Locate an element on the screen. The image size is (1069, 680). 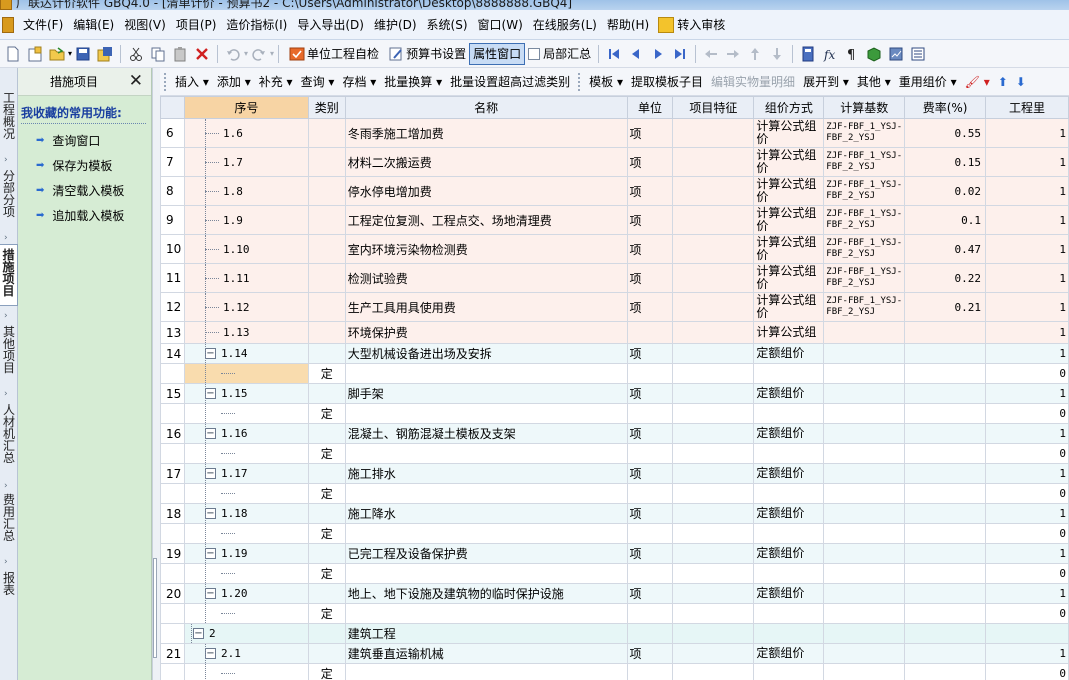
table-row: 18−1.18 施工降水项定额组价 1 is located at coordinates (614, 513).